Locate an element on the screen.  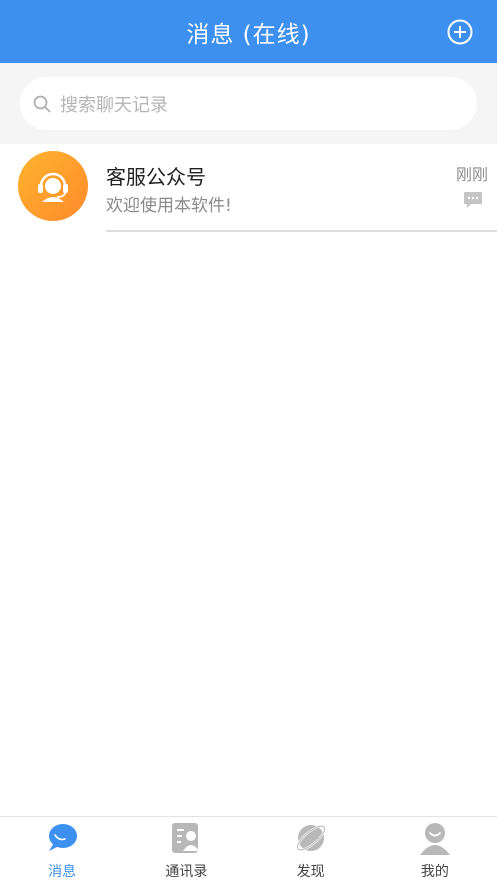
tab-messages: 消息 is located at coordinates (62, 850).